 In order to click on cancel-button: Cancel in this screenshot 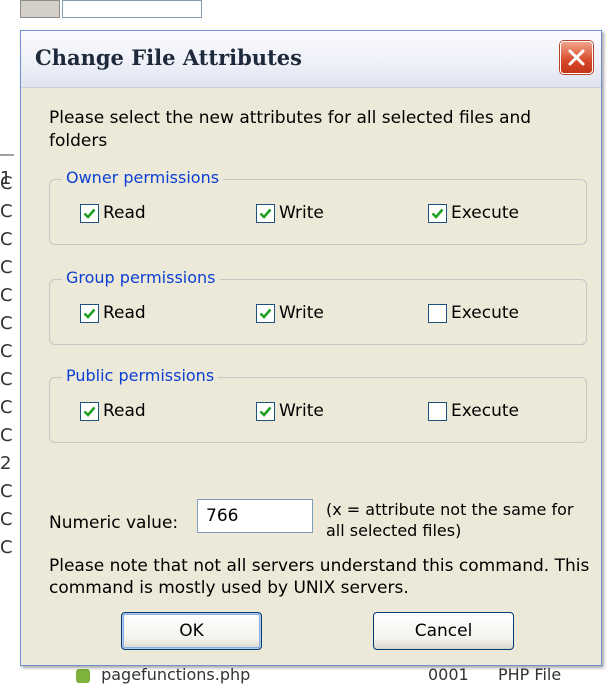, I will do `click(443, 631)`.